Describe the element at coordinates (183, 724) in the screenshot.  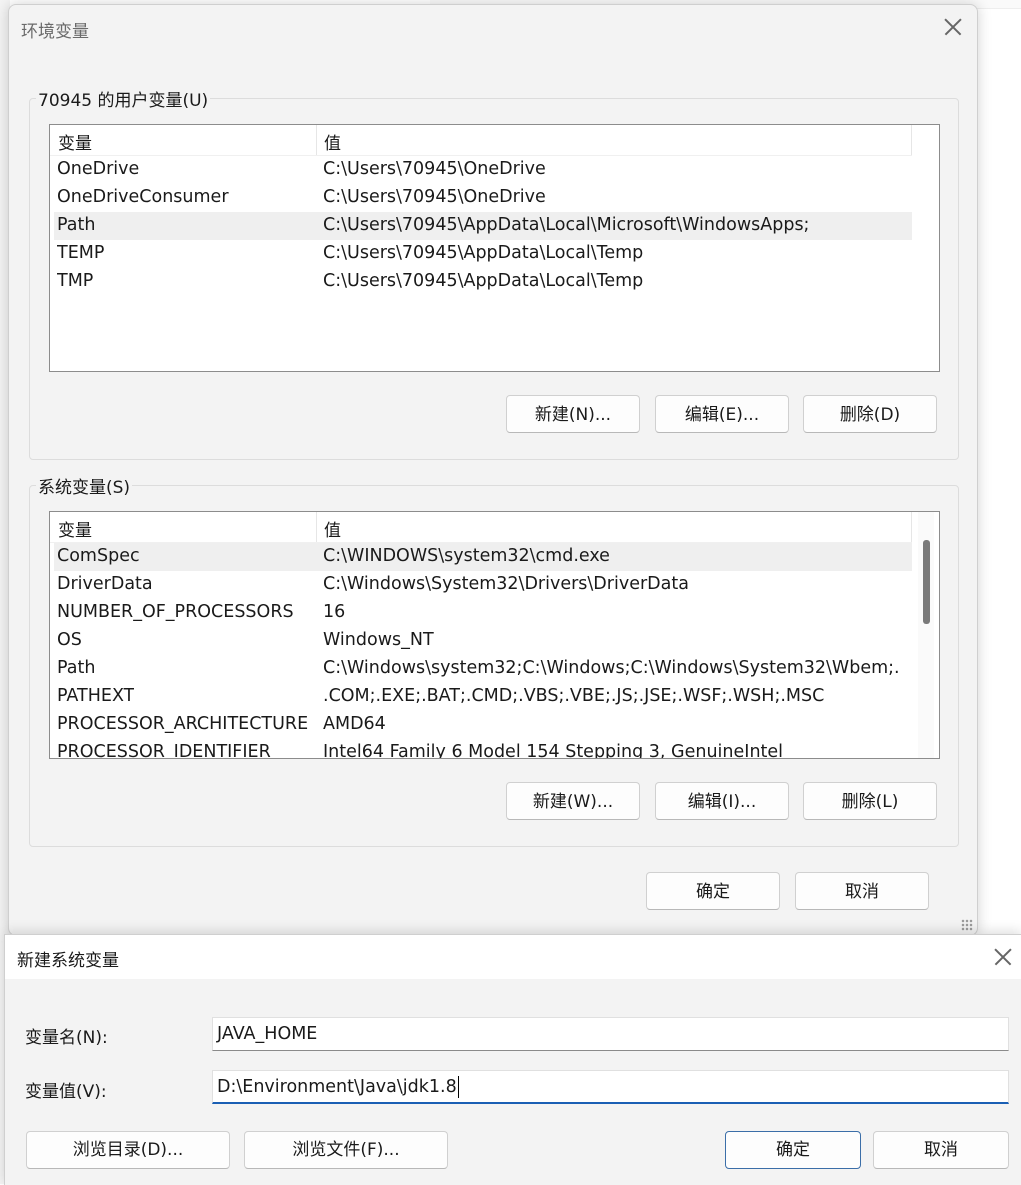
I see `var-name: PROCESSOR_ARCHITECTURE` at that location.